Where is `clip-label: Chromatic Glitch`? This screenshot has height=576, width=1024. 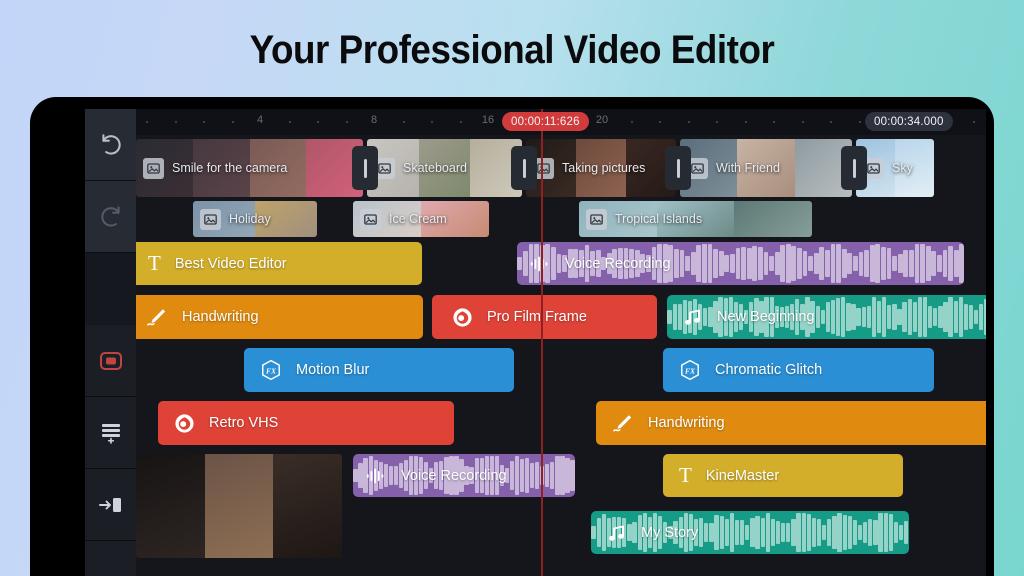 clip-label: Chromatic Glitch is located at coordinates (769, 370).